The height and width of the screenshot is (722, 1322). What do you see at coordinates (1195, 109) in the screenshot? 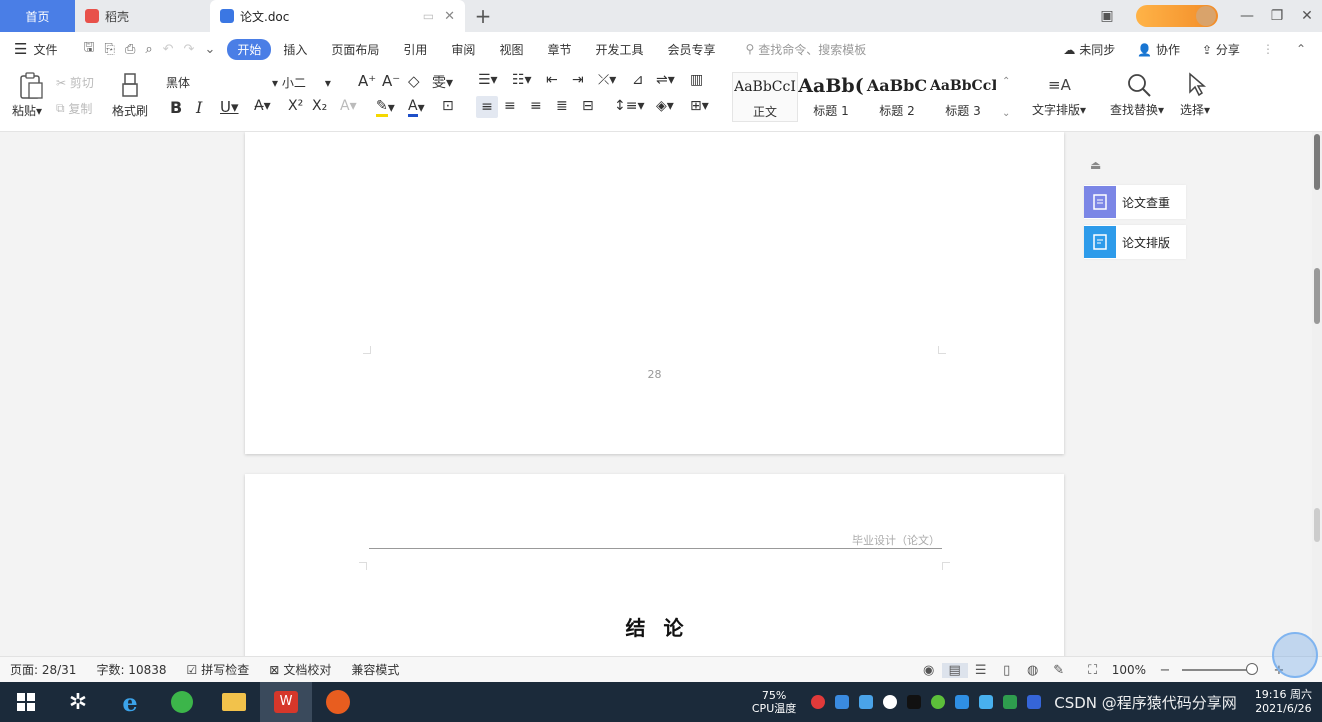
I see `select-button: 选择▾` at bounding box center [1195, 109].